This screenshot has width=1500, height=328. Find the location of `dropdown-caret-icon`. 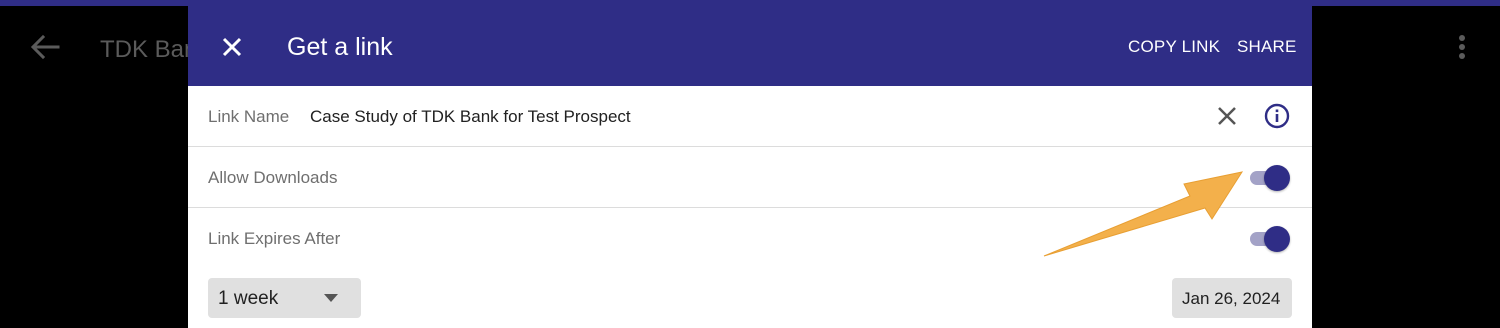

dropdown-caret-icon is located at coordinates (331, 298).